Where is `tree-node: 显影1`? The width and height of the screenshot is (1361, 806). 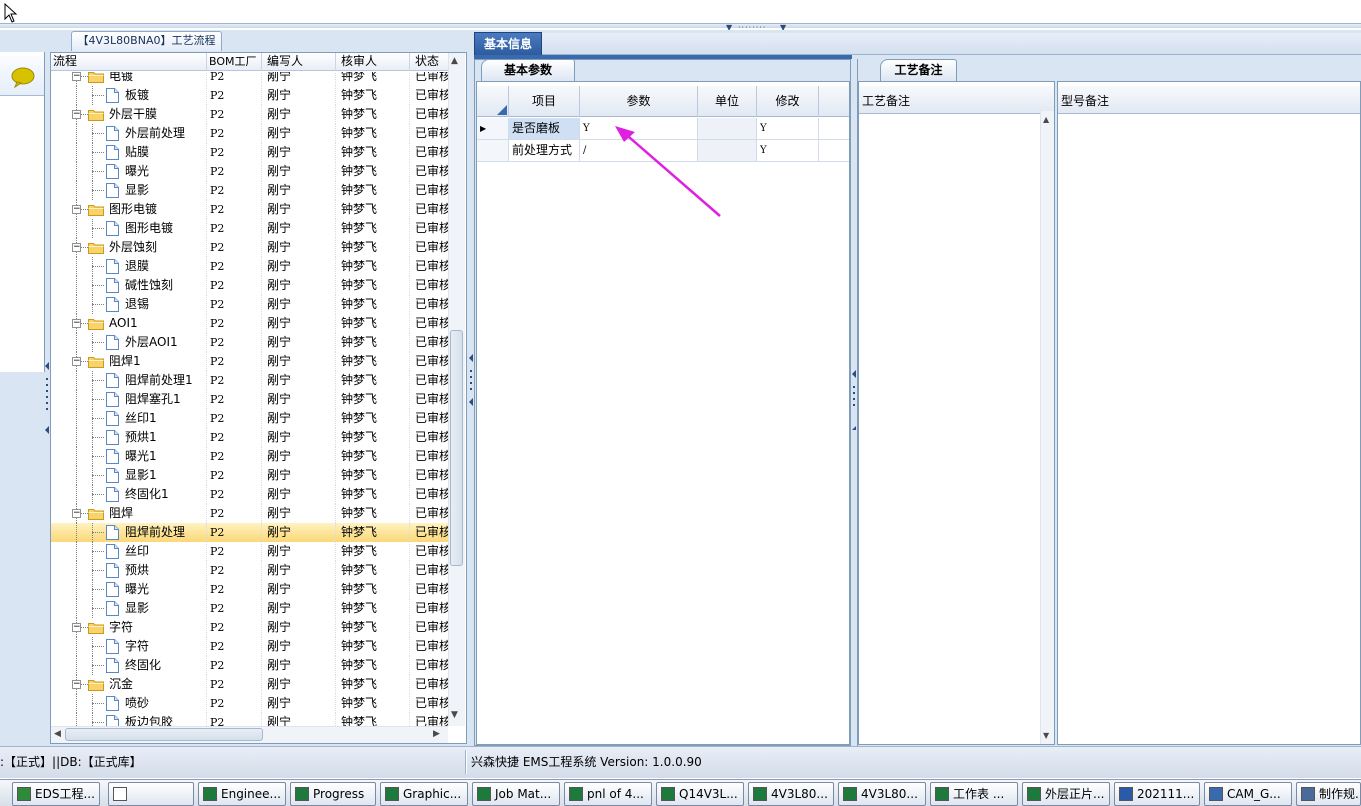
tree-node: 显影1 is located at coordinates (129, 475).